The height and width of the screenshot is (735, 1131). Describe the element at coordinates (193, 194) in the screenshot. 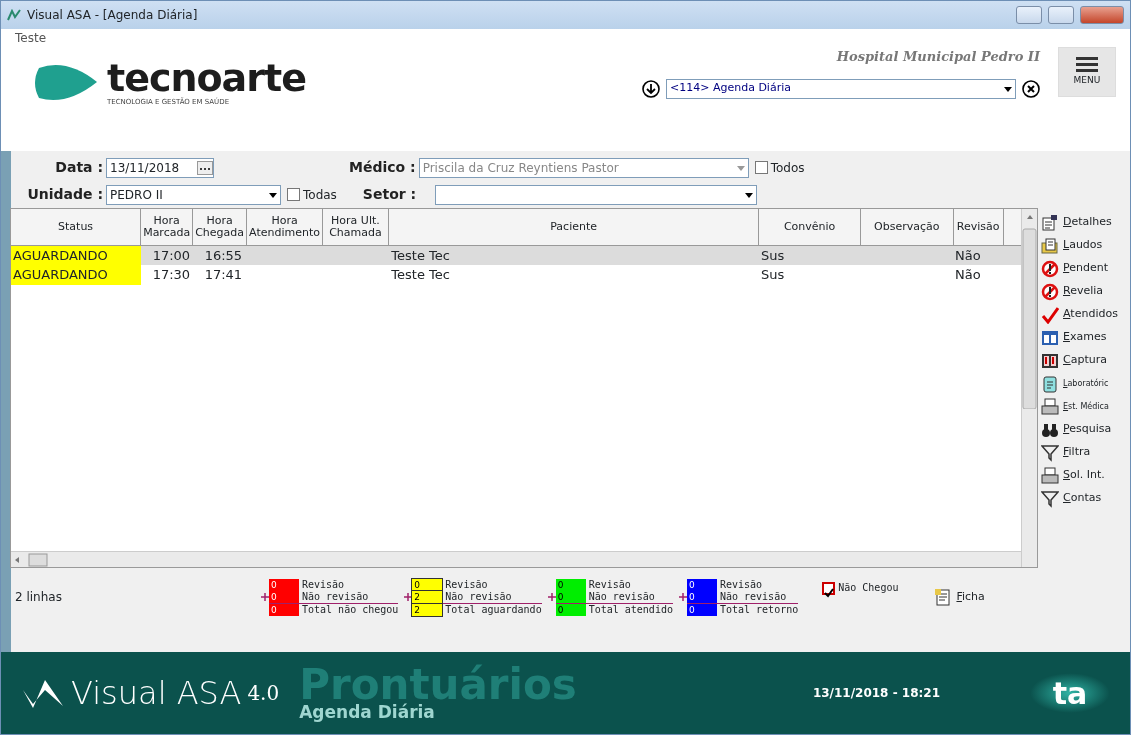

I see `unit-select: PEDRO II` at that location.